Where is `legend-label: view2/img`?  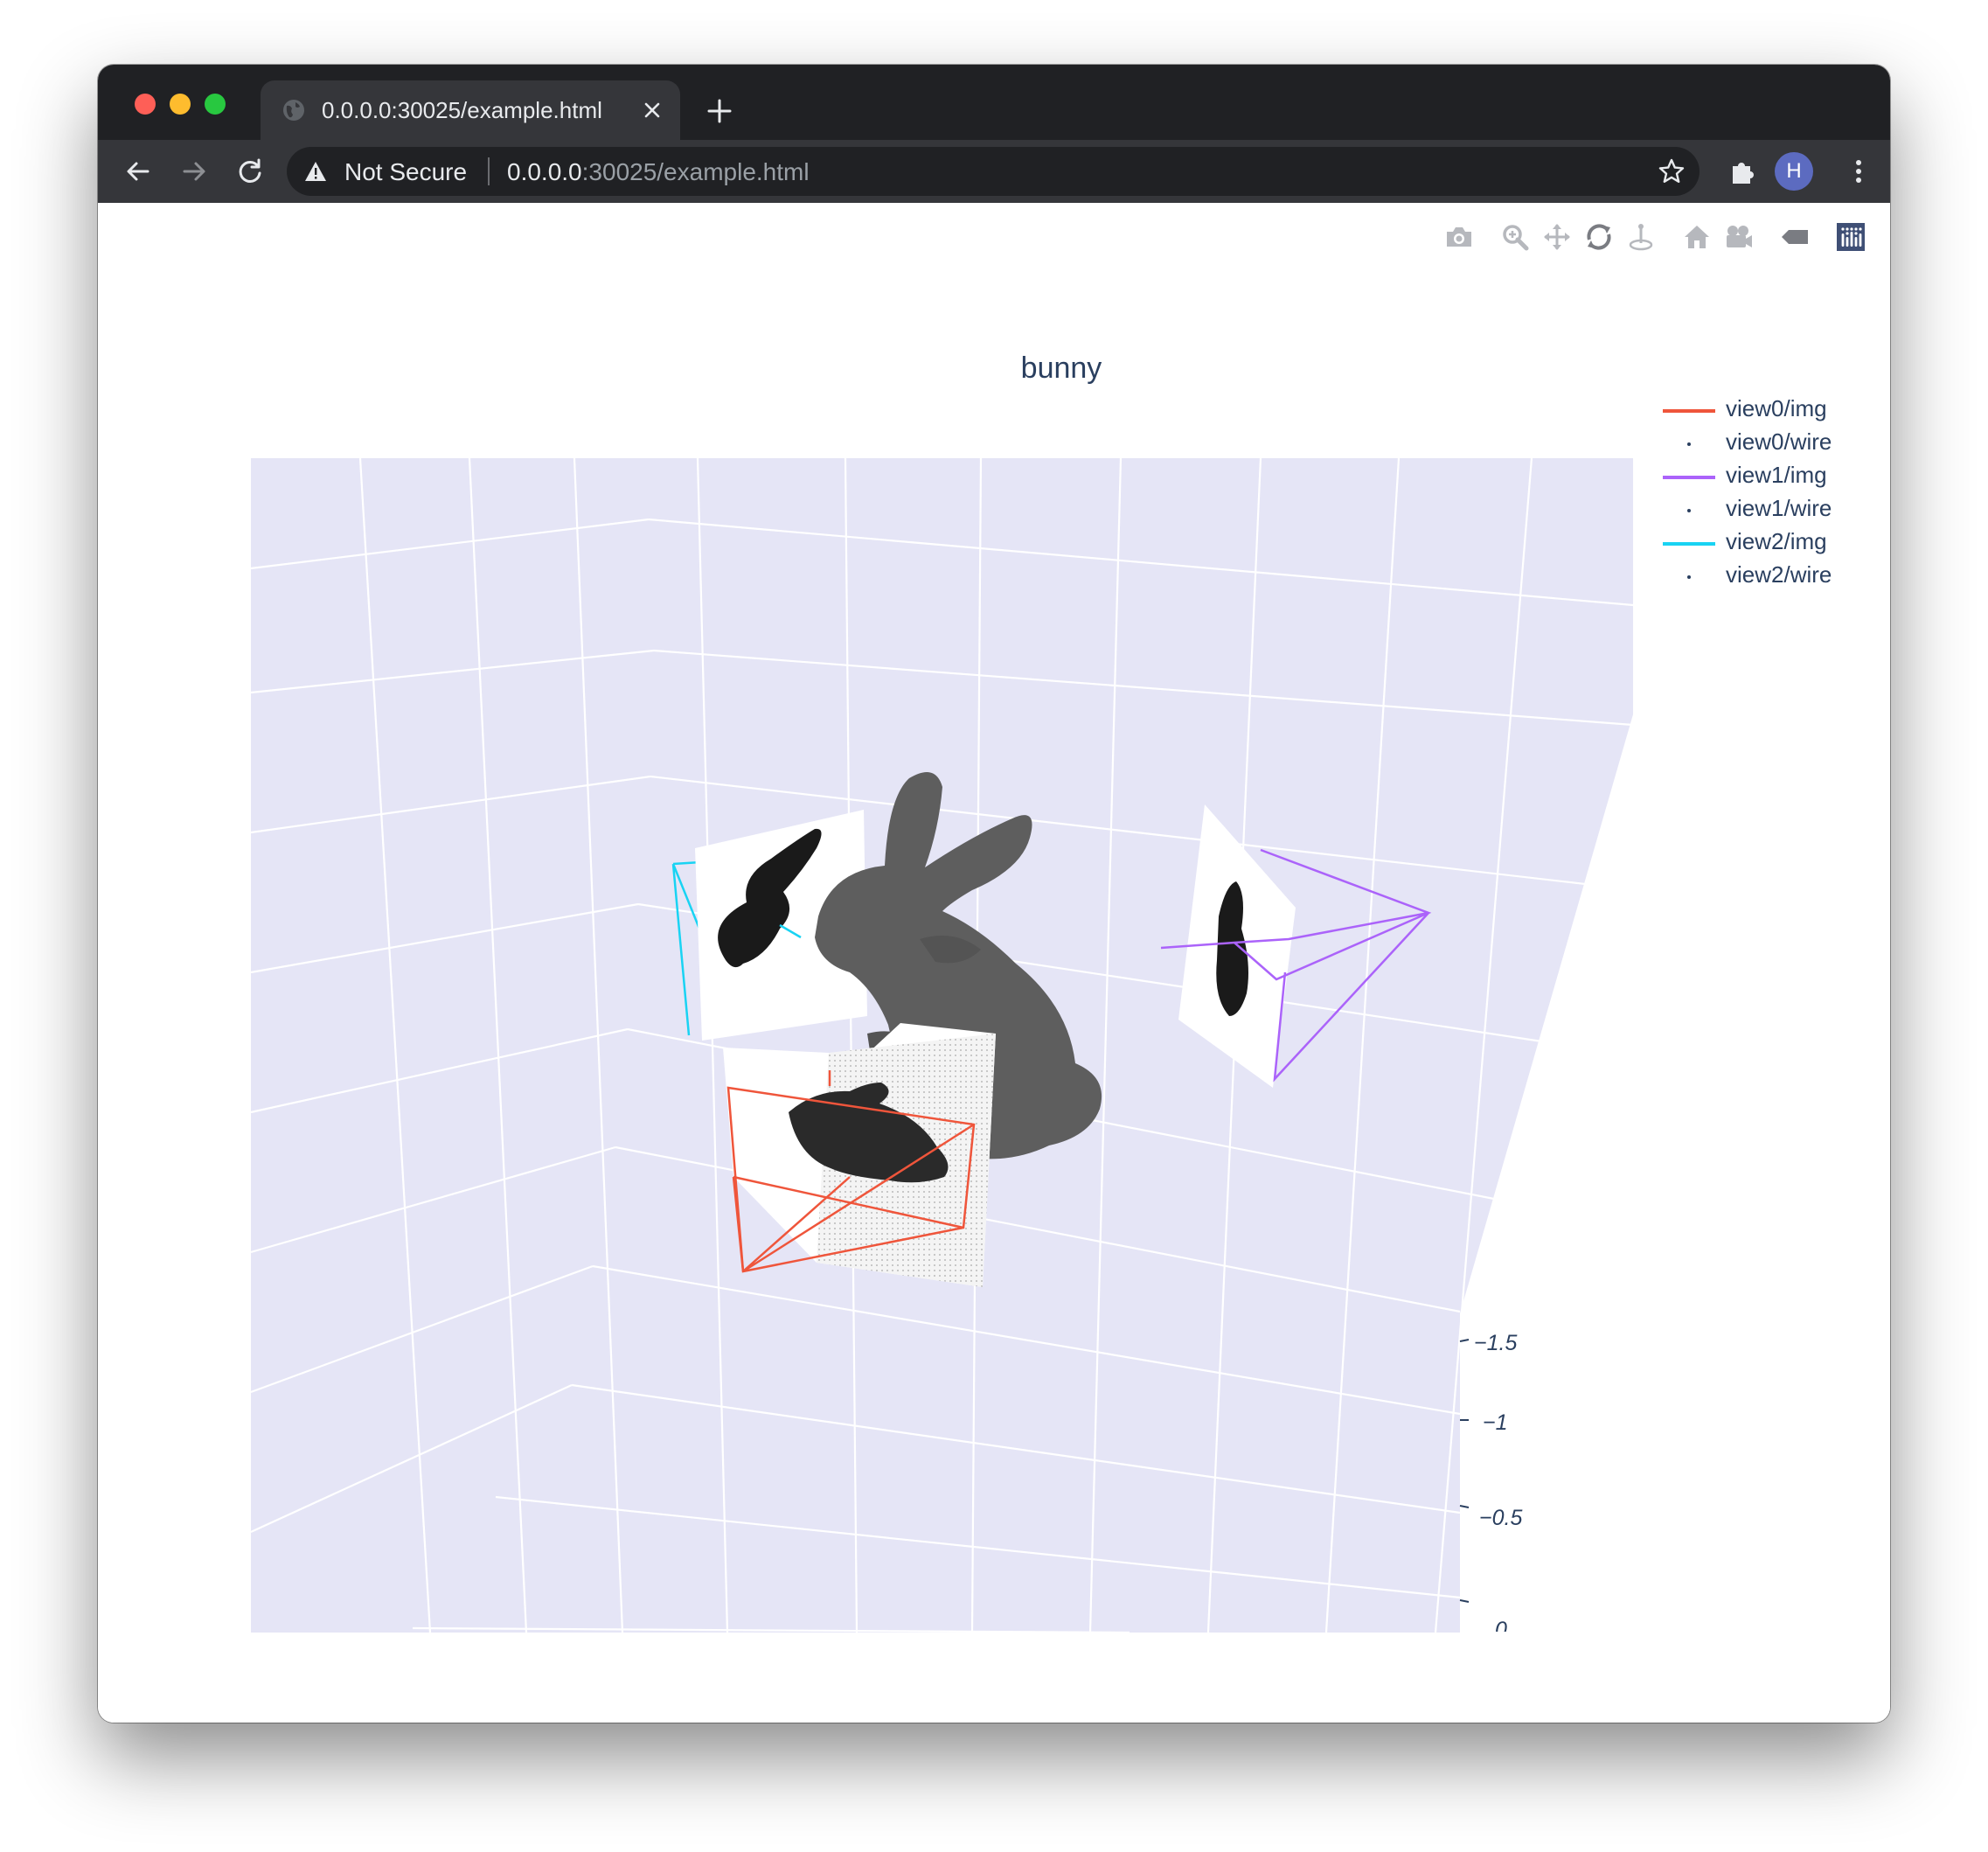 legend-label: view2/img is located at coordinates (1776, 541).